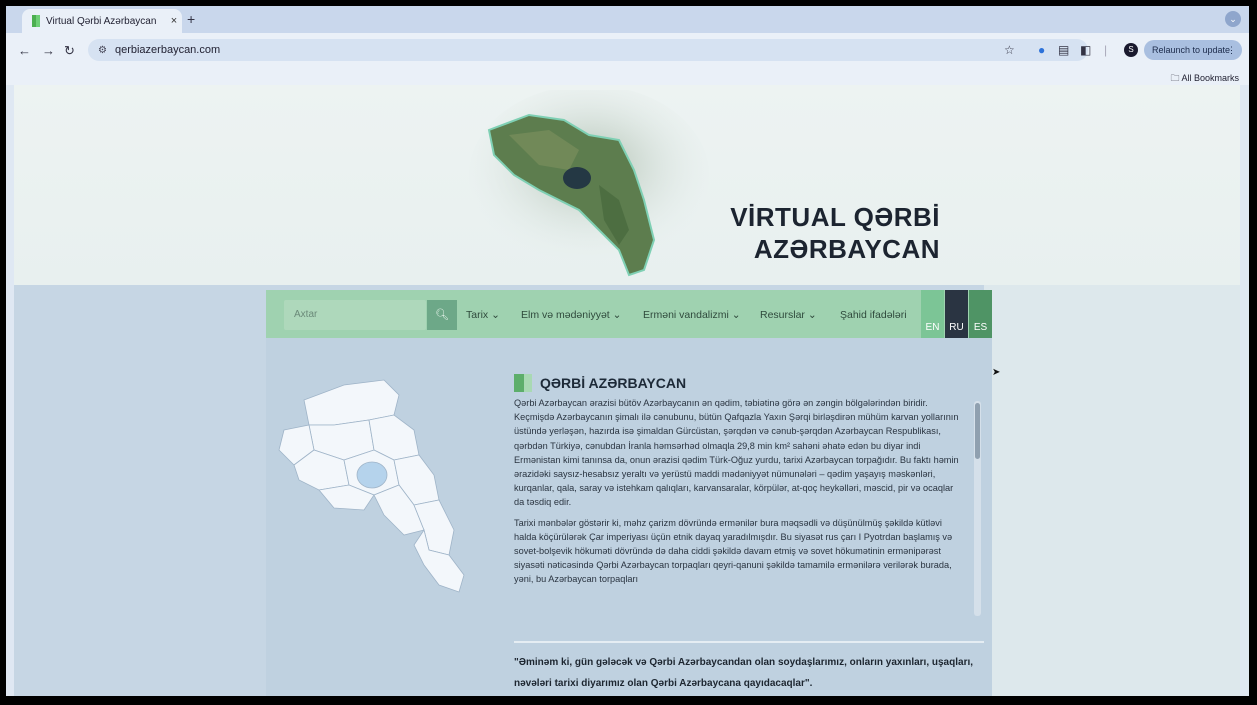 This screenshot has height=705, width=1257. Describe the element at coordinates (1175, 78) in the screenshot. I see `folder-icon: 🗀` at that location.